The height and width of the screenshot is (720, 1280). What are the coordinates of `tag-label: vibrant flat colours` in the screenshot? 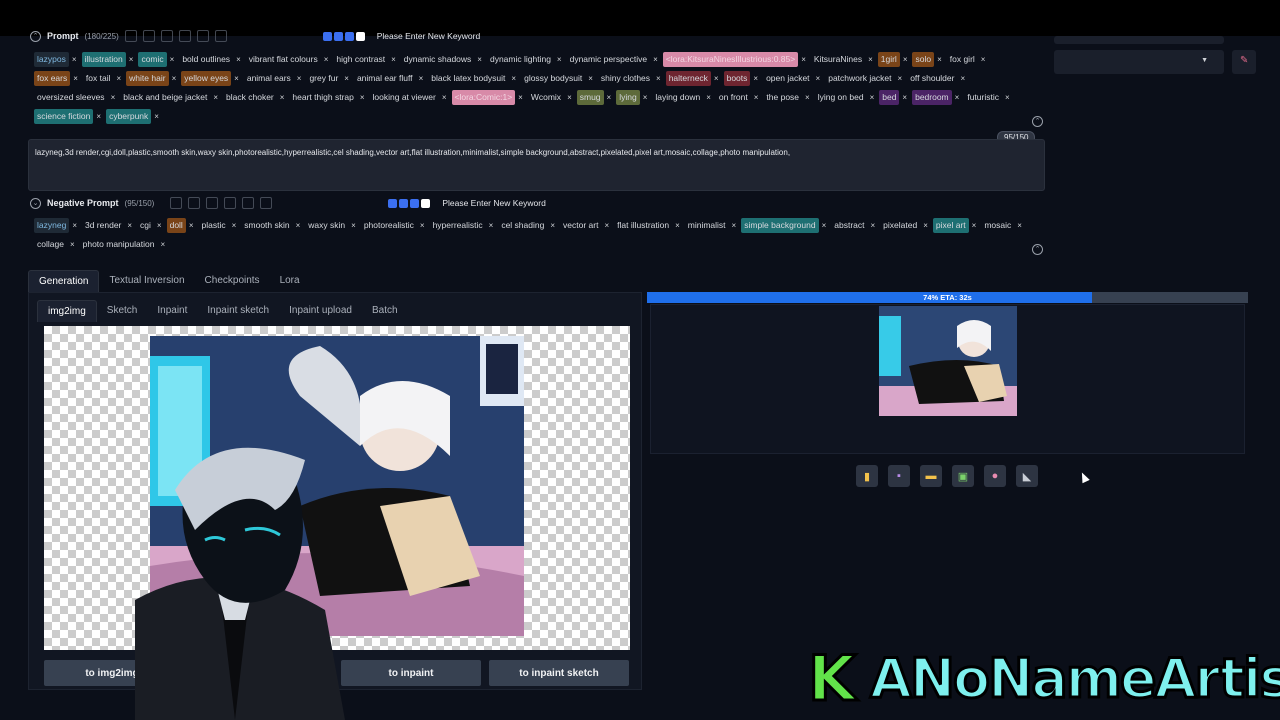 It's located at (283, 59).